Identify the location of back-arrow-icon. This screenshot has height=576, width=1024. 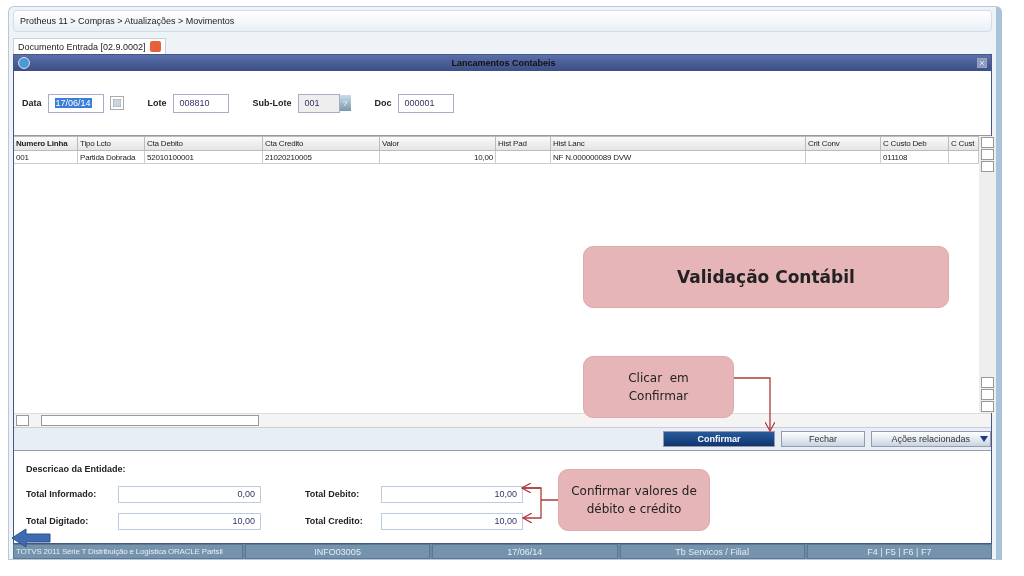
(31, 538).